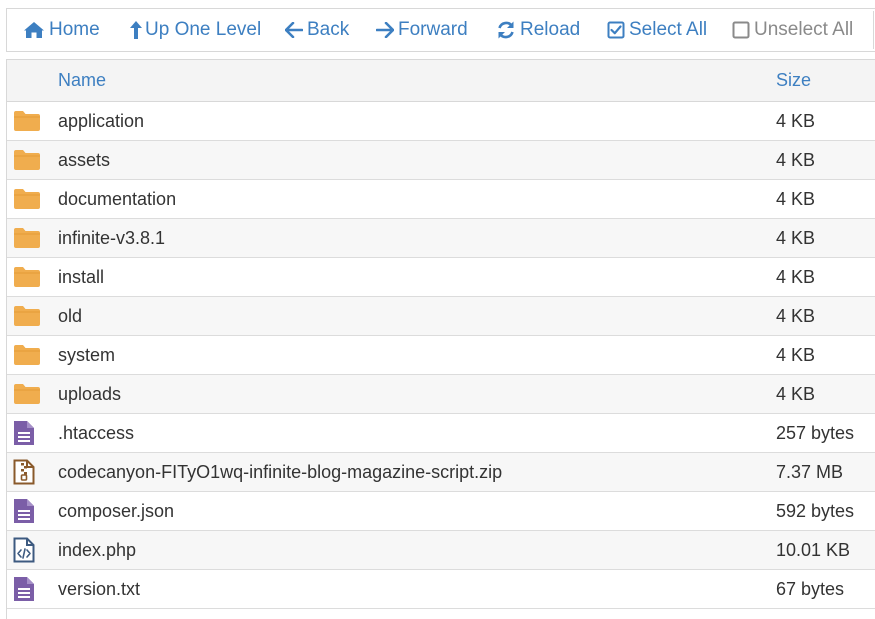 This screenshot has width=875, height=619. I want to click on home-icon, so click(34, 30).